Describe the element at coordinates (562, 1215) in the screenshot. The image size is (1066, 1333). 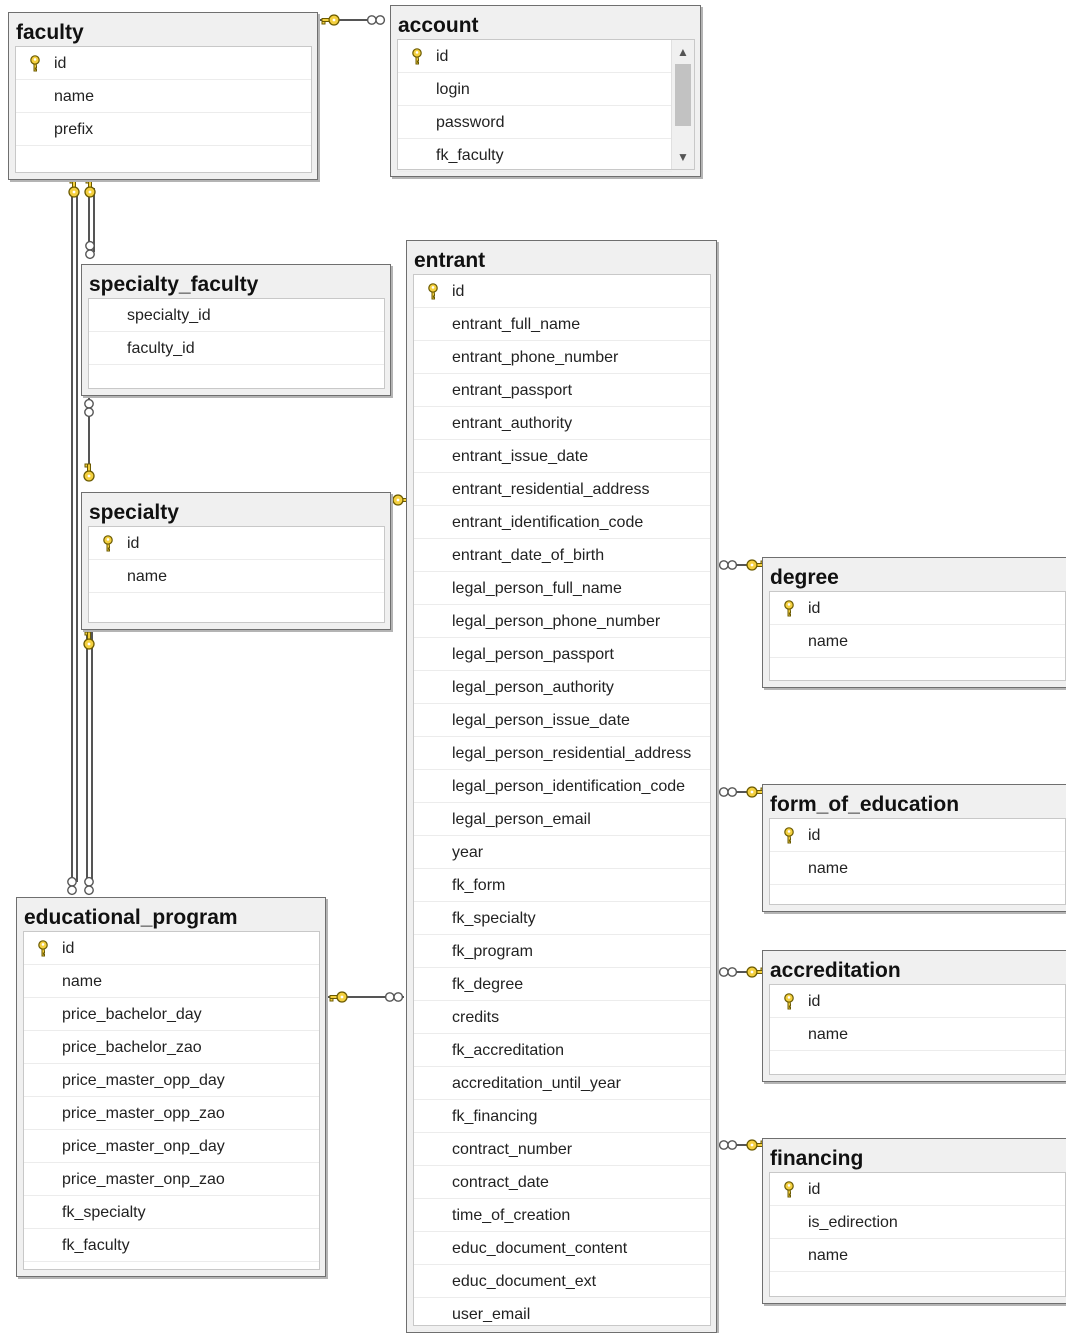
I see `column-row: time_of_creation` at that location.